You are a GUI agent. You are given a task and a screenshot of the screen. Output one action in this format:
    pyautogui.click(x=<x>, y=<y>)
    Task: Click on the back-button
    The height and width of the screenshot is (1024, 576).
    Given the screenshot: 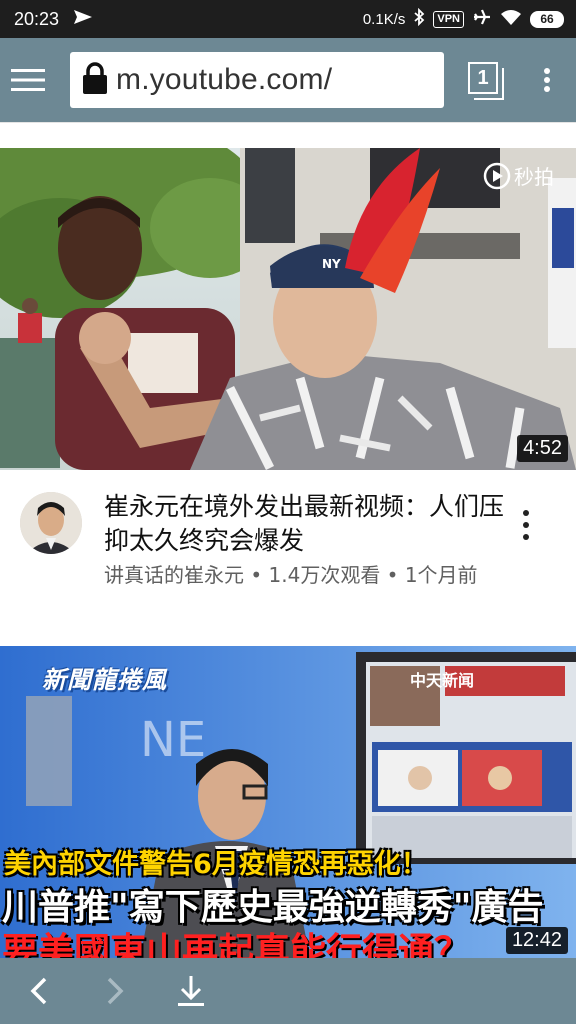 What is the action you would take?
    pyautogui.click(x=39, y=991)
    